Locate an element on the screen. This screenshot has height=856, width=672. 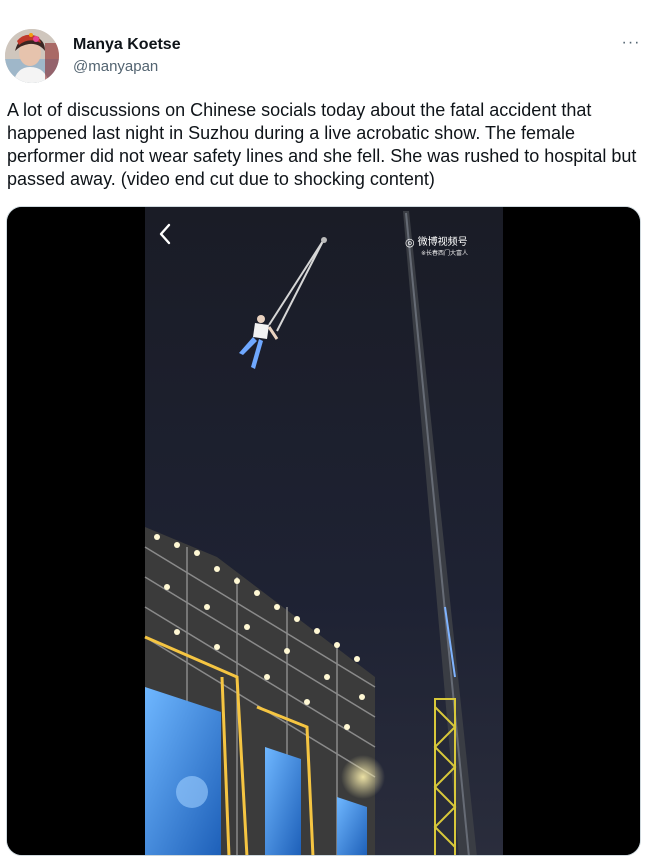
more-options-icon: ··· is located at coordinates (631, 43).